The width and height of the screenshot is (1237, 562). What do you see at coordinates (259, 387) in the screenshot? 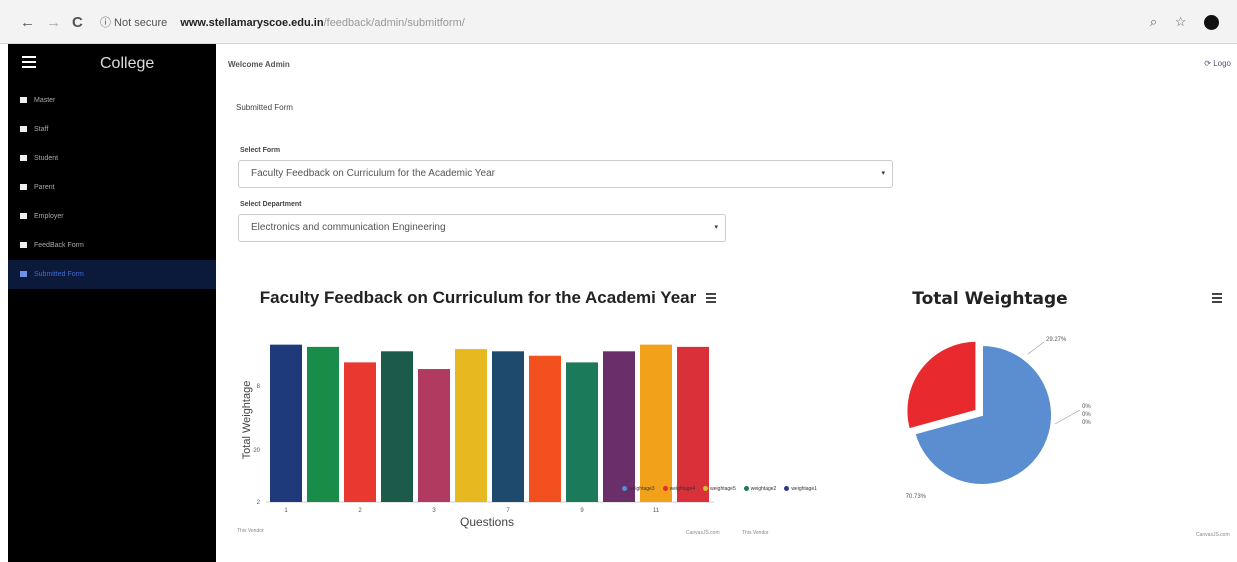
I see `y-tick-label: 8` at bounding box center [259, 387].